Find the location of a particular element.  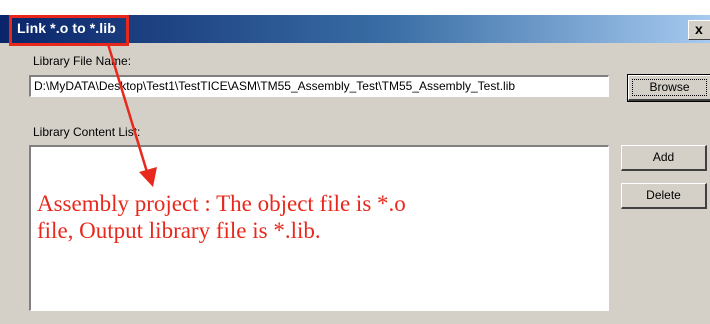

arrow-head is located at coordinates (148, 177).